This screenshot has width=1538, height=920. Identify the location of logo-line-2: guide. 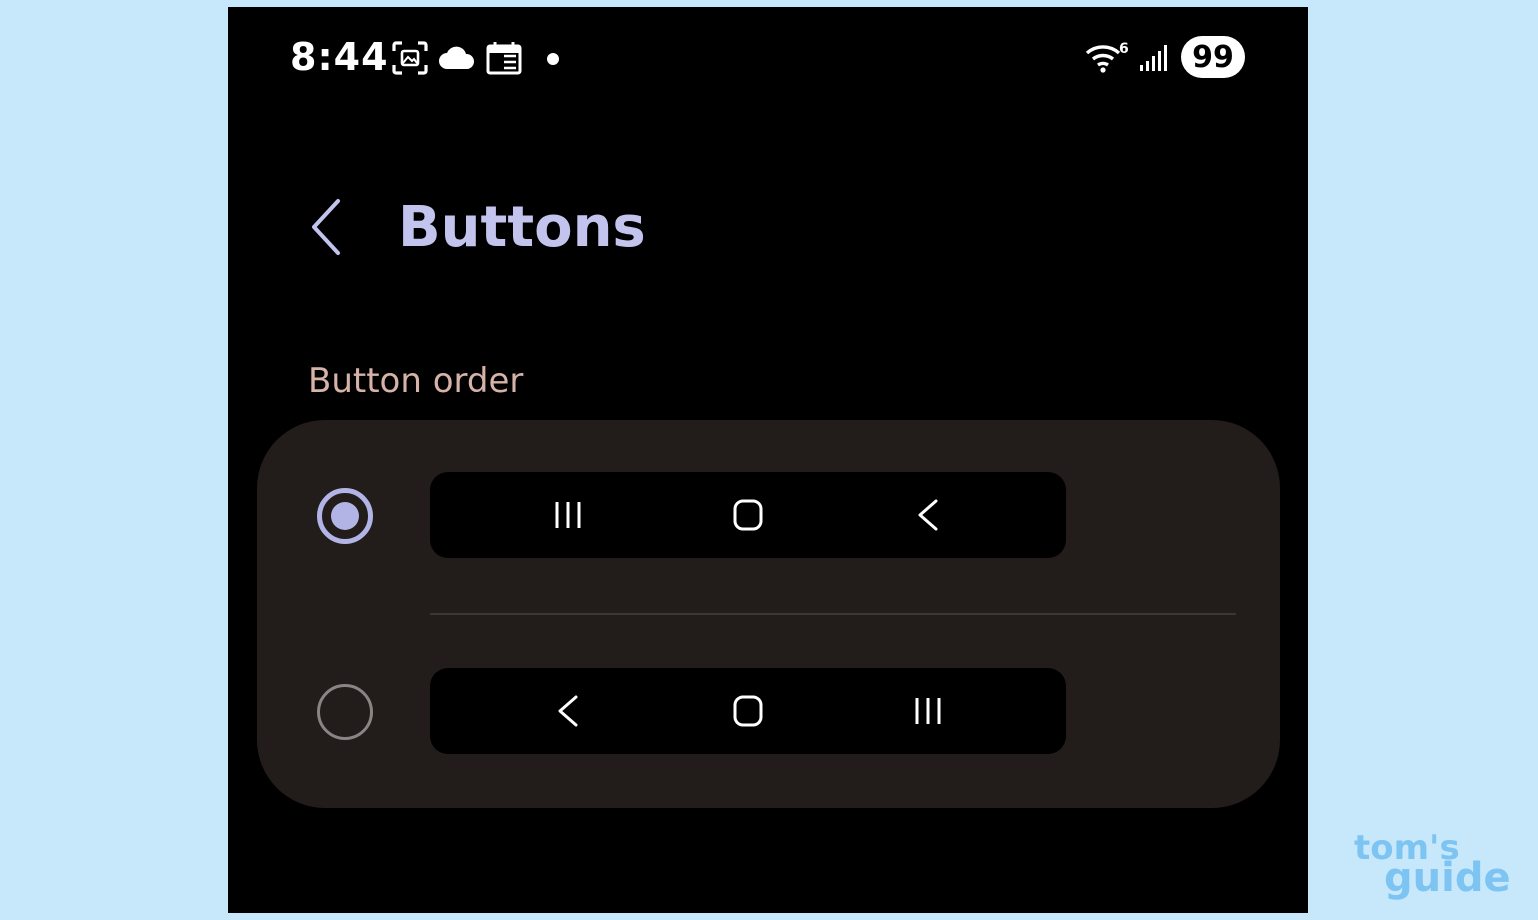
(1447, 878).